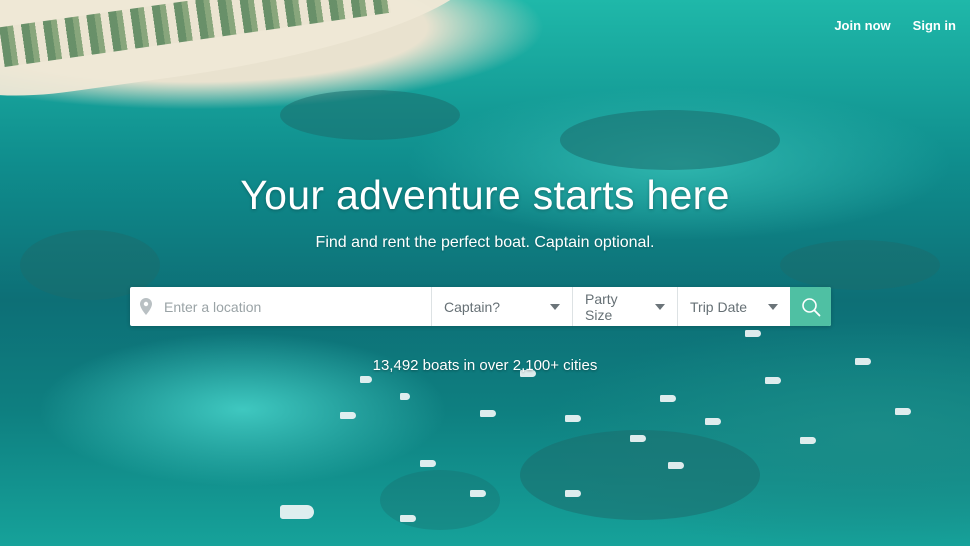  I want to click on location-input, so click(289, 306).